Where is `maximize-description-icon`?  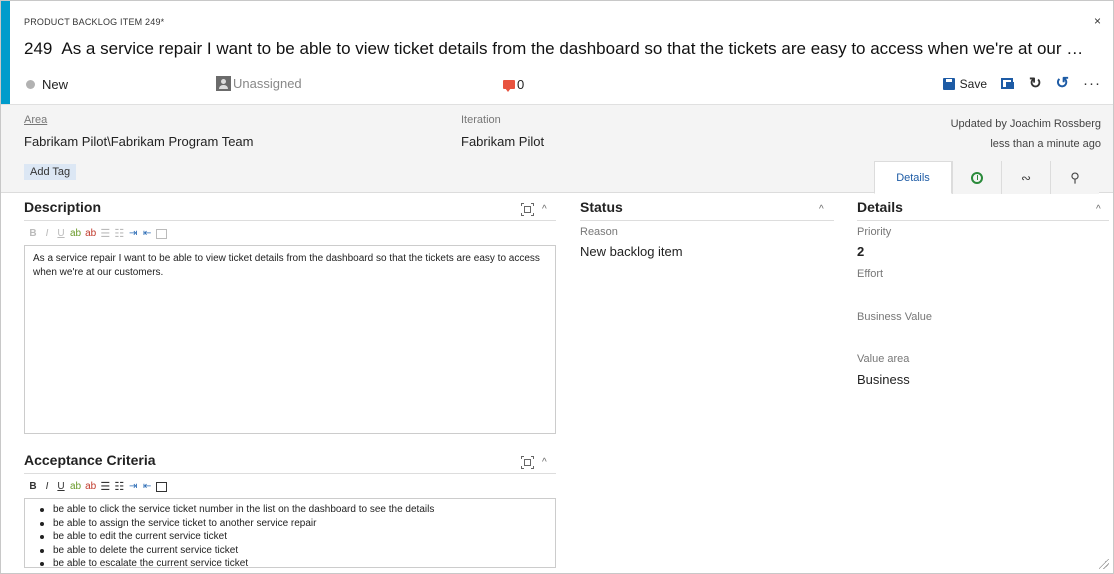 maximize-description-icon is located at coordinates (527, 209).